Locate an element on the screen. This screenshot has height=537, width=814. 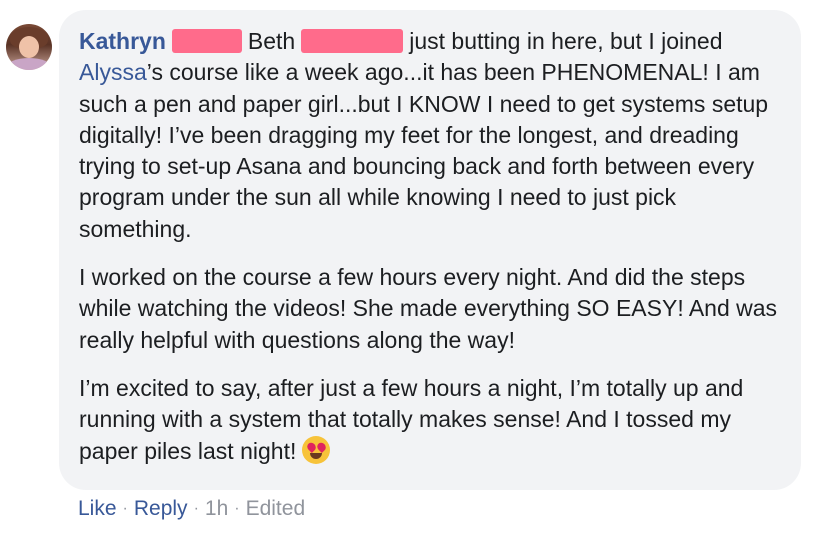
mention-link: Alyssa is located at coordinates (113, 72).